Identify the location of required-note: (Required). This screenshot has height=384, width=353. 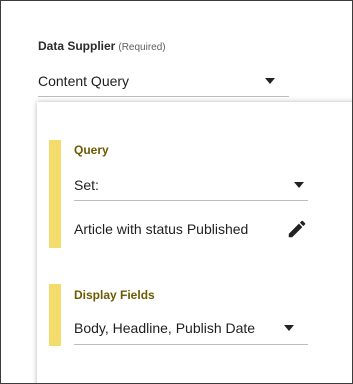
(142, 47).